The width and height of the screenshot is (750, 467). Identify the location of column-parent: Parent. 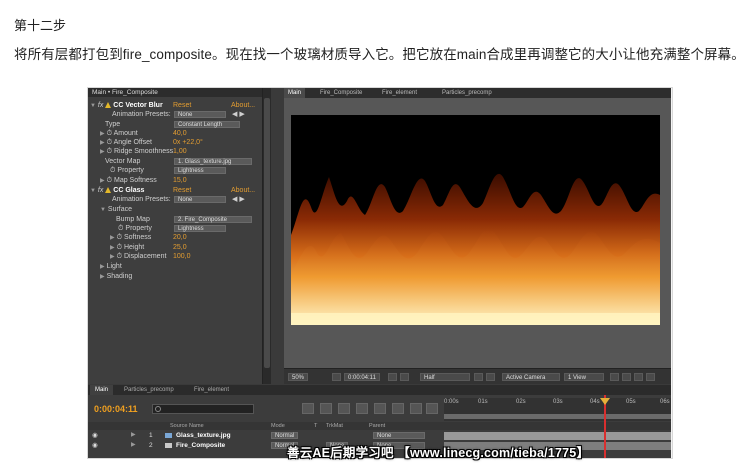
(377, 426).